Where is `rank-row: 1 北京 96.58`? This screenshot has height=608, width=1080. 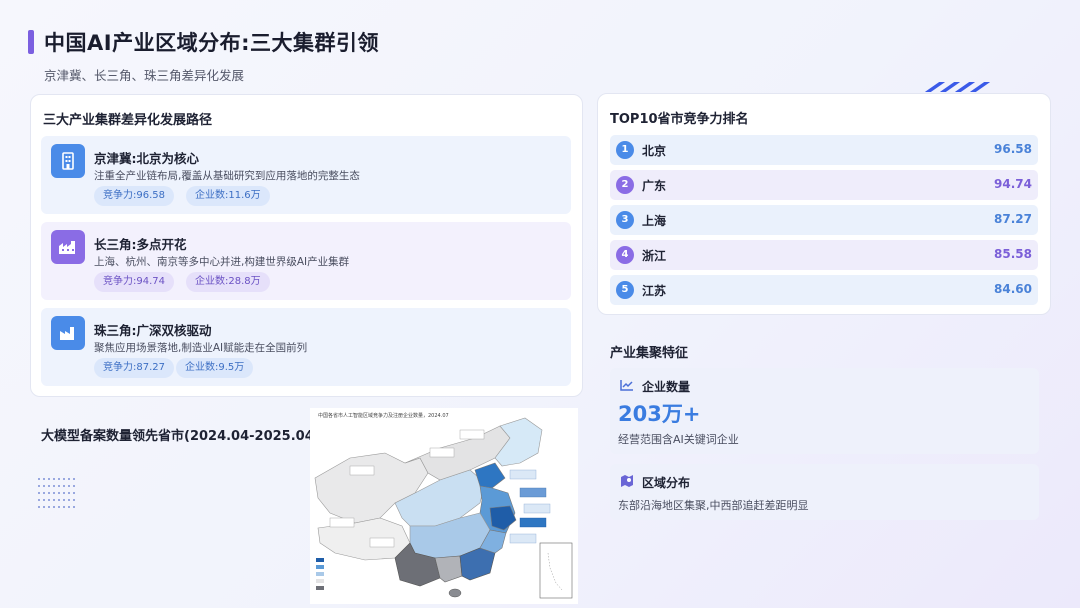 rank-row: 1 北京 96.58 is located at coordinates (824, 150).